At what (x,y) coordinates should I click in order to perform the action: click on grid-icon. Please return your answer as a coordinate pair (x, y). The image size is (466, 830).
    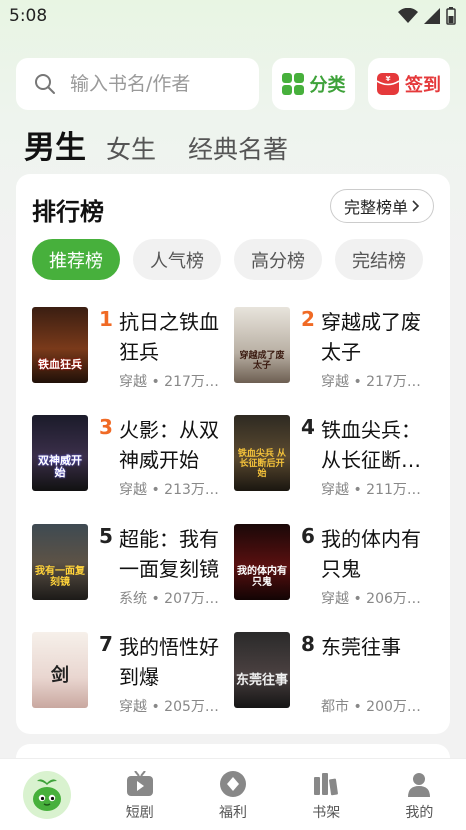
    Looking at the image, I should click on (292, 84).